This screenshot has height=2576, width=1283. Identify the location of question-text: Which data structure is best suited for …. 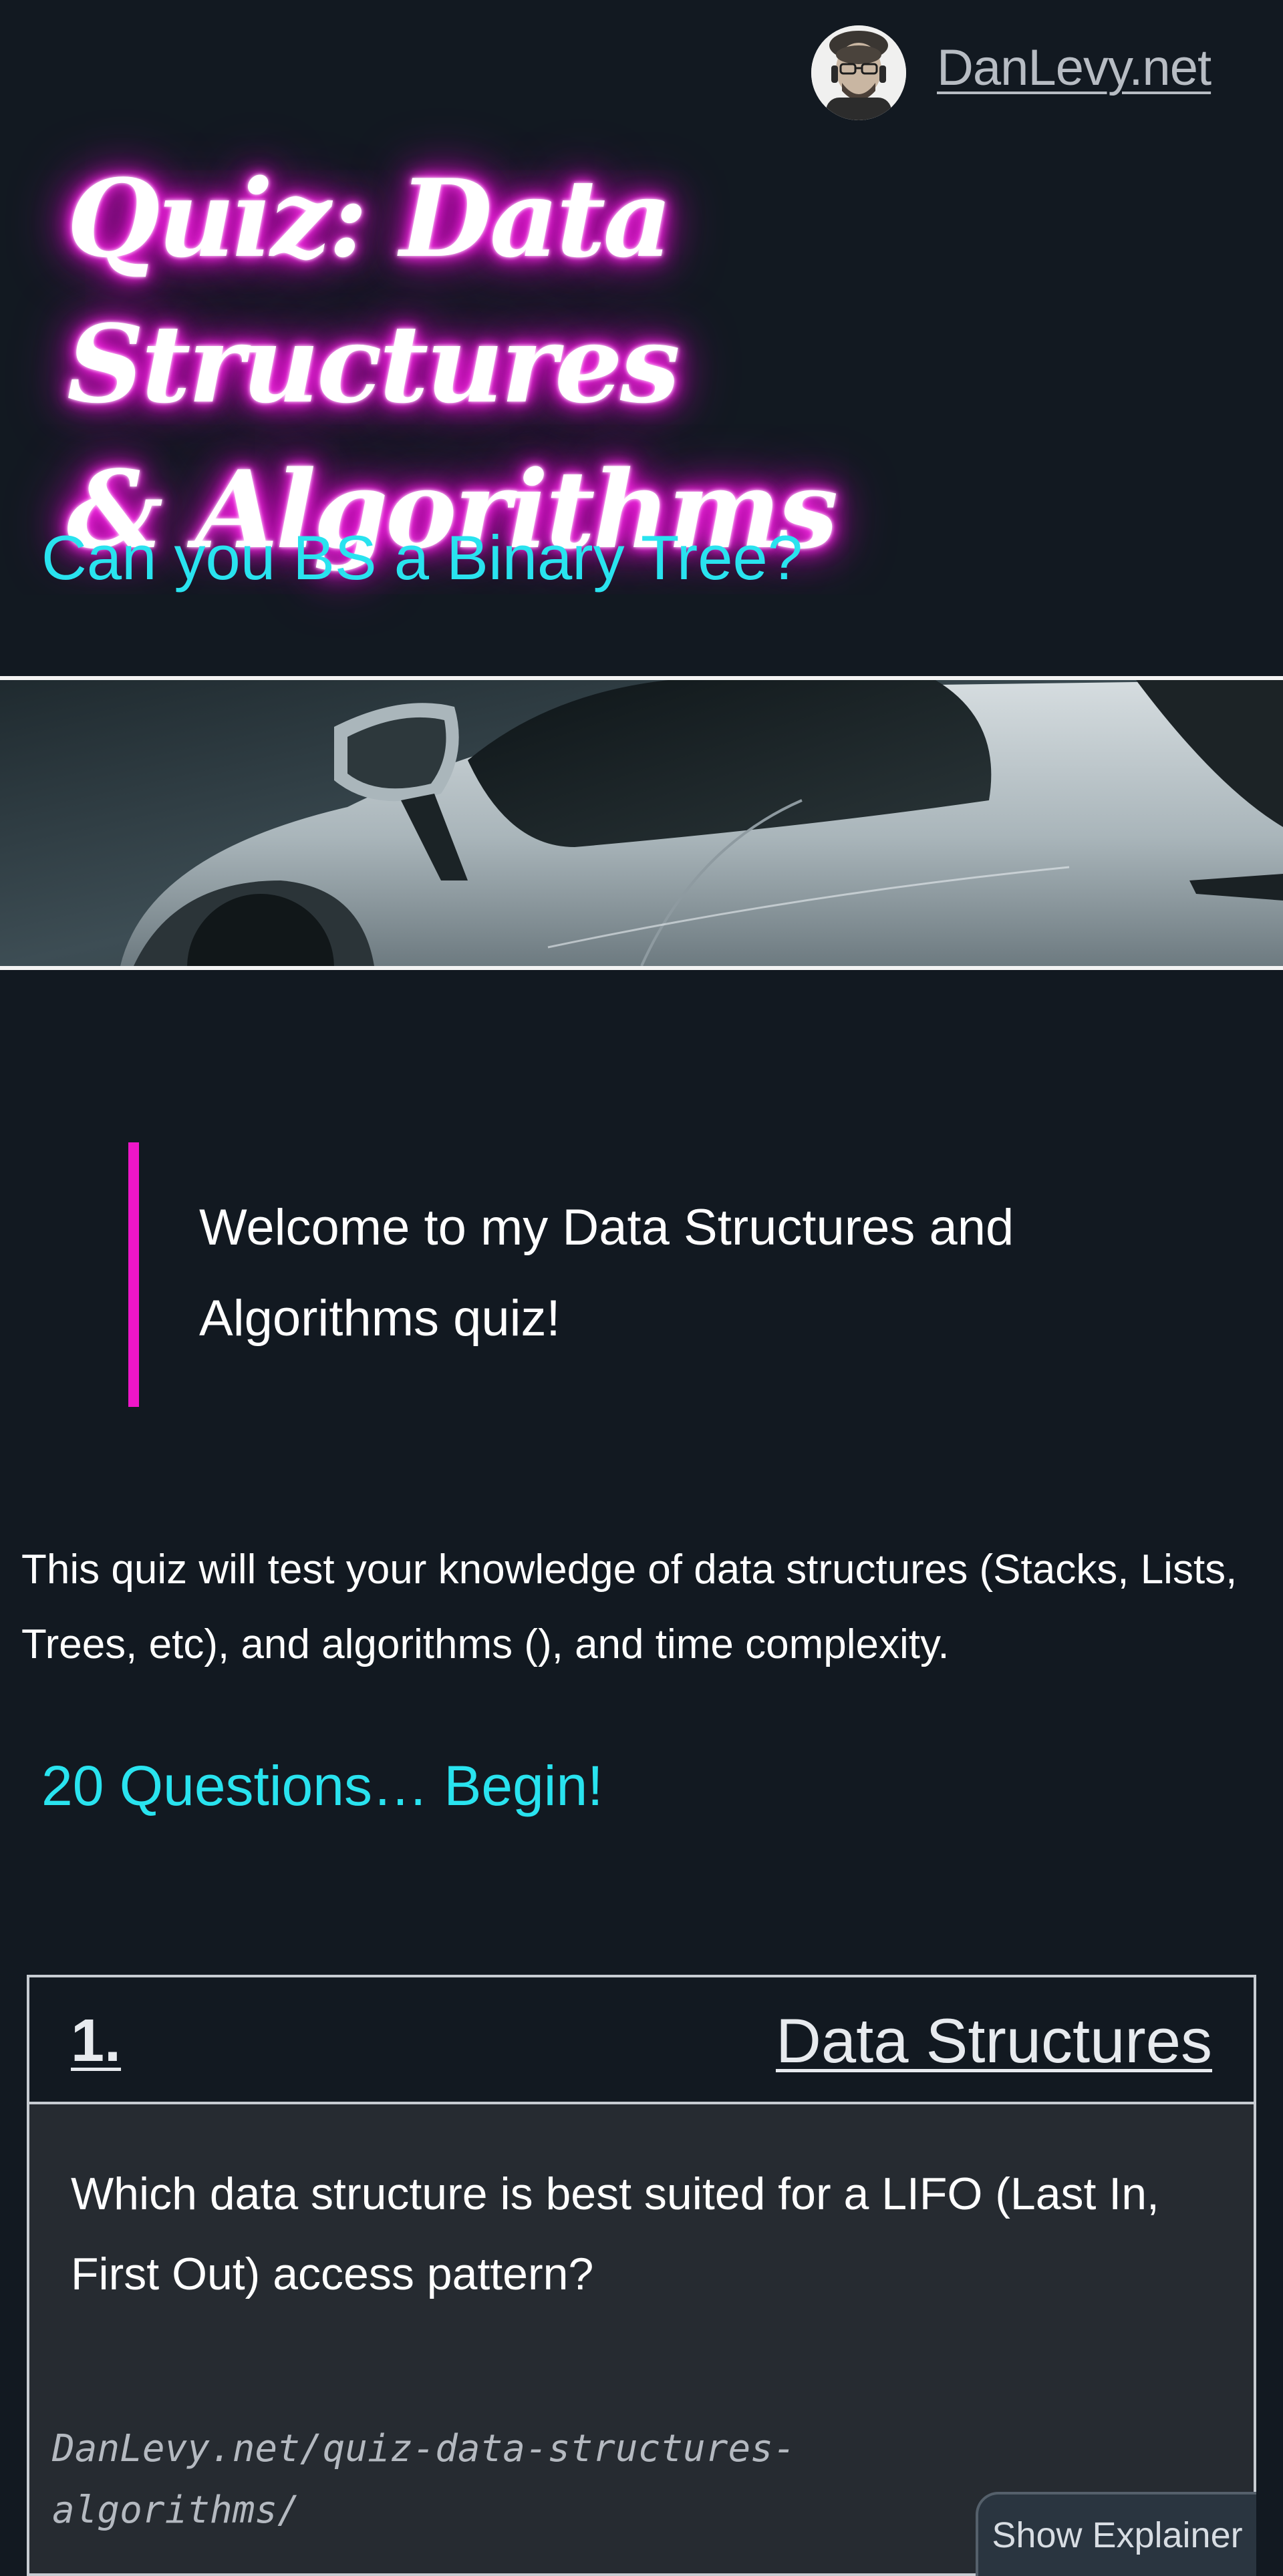
(615, 2233).